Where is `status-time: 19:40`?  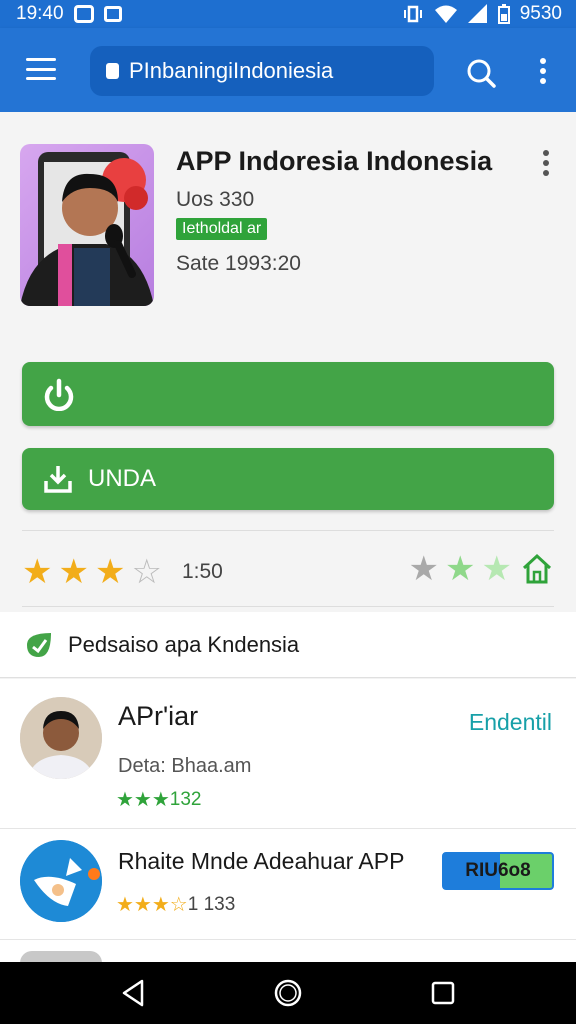 status-time: 19:40 is located at coordinates (40, 13).